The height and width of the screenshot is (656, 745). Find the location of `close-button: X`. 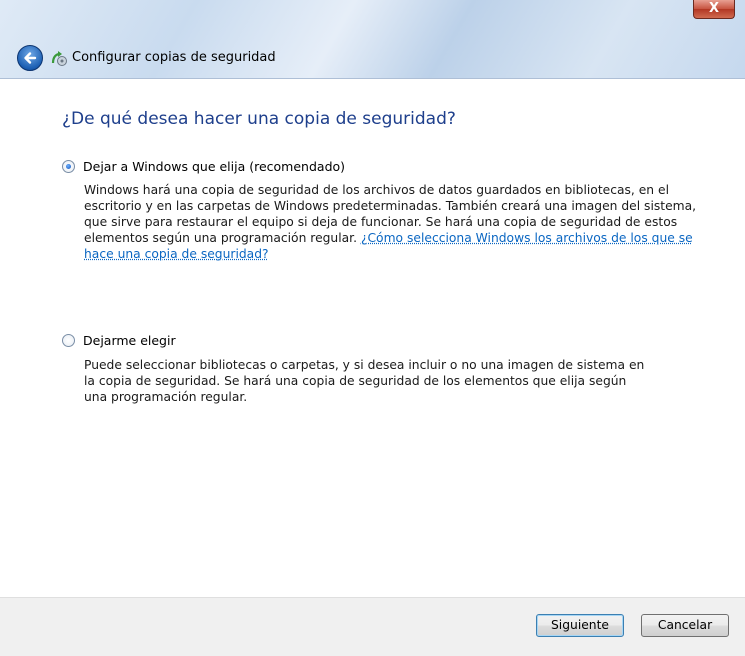

close-button: X is located at coordinates (714, 9).